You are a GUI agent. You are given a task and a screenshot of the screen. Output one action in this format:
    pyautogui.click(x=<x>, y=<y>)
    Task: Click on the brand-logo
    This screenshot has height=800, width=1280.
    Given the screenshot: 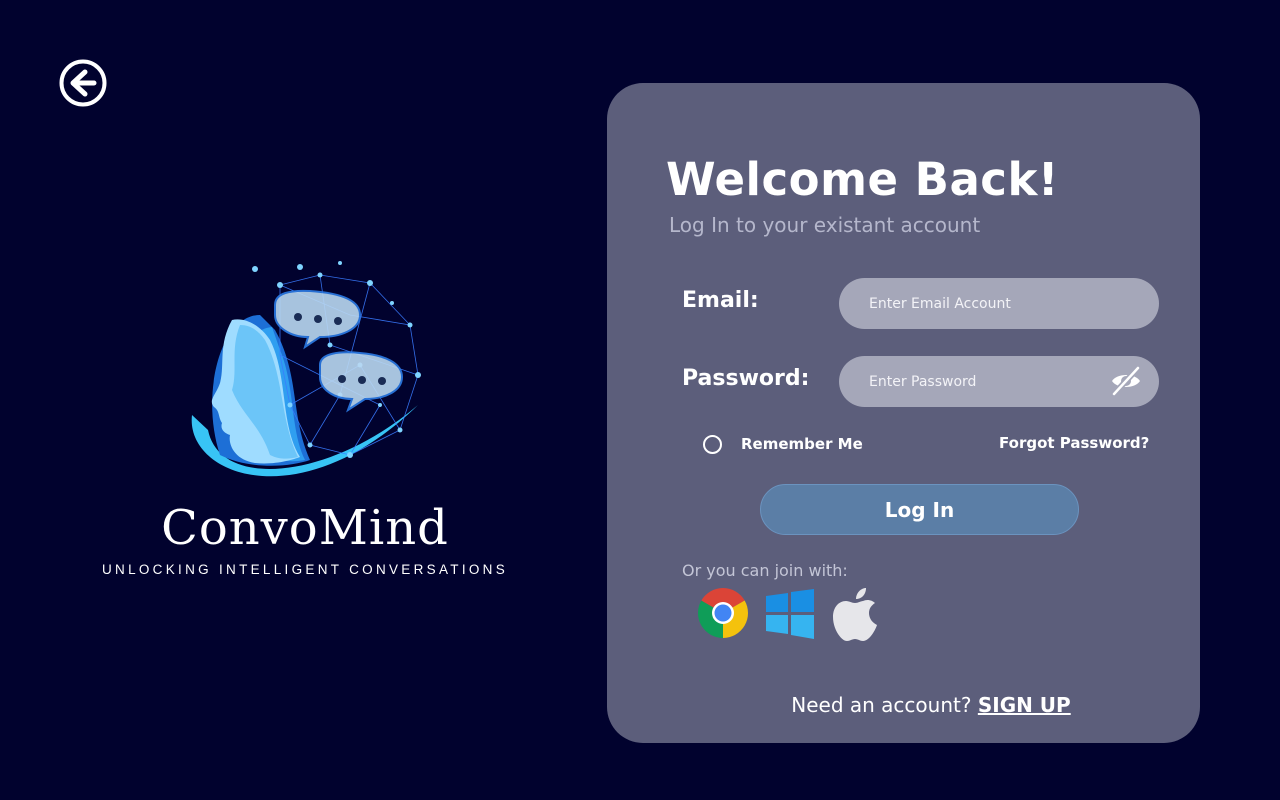 What is the action you would take?
    pyautogui.click(x=305, y=380)
    